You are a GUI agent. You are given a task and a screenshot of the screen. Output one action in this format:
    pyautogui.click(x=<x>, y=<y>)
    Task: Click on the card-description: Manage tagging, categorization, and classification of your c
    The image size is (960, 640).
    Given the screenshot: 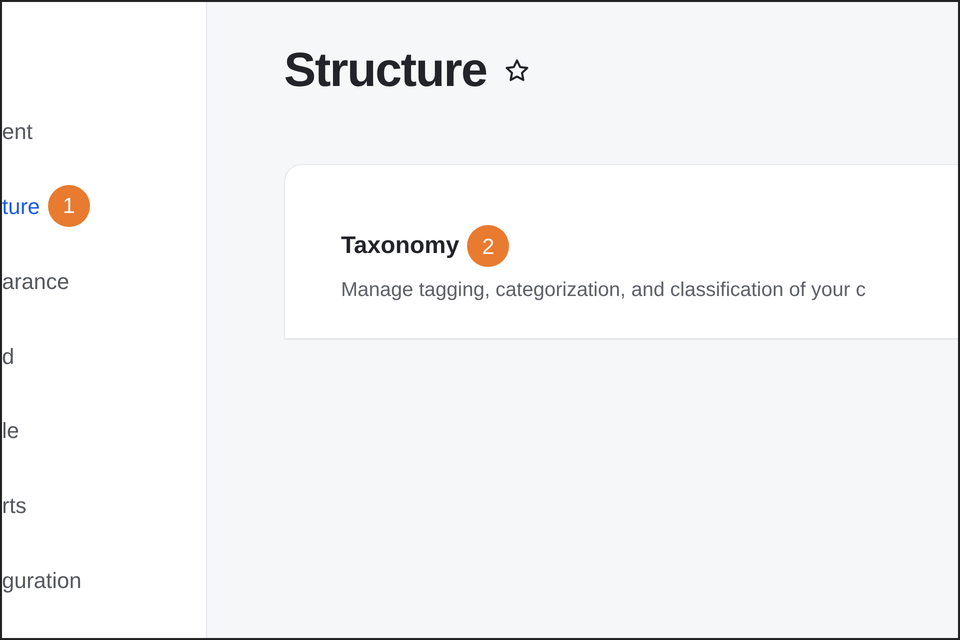 What is the action you would take?
    pyautogui.click(x=604, y=290)
    